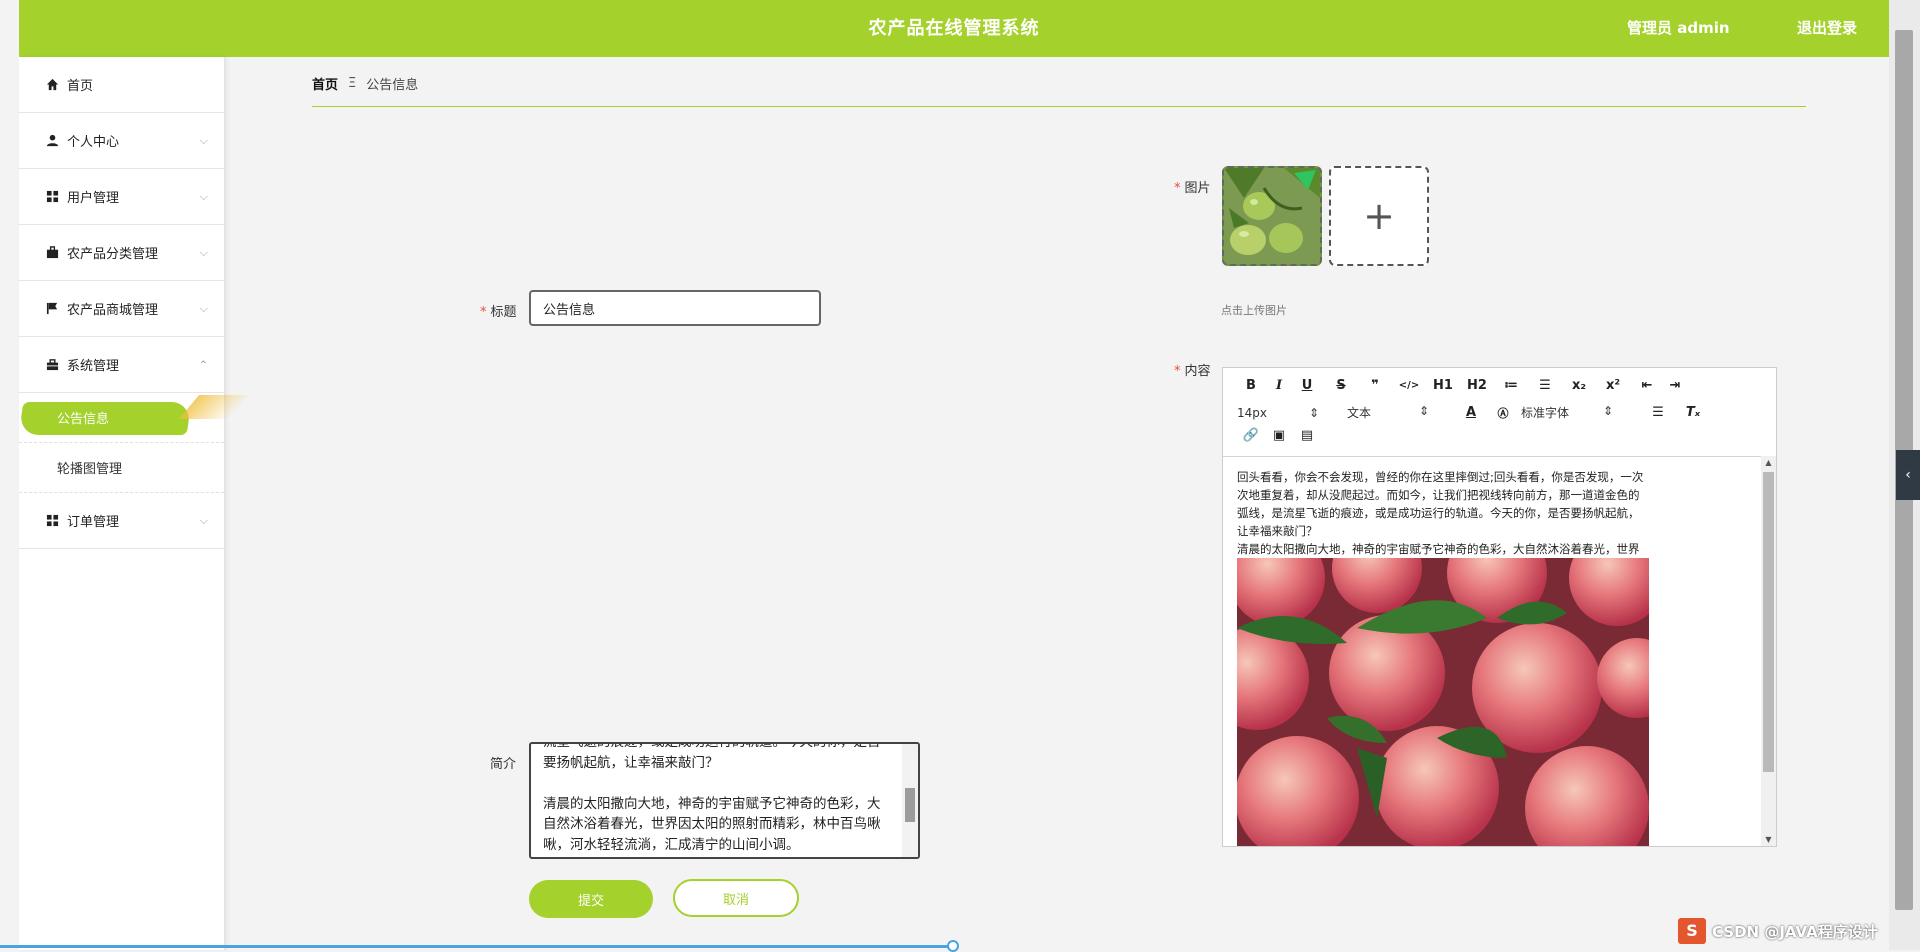  Describe the element at coordinates (1768, 839) in the screenshot. I see `scroll-down-icon: ▼` at that location.